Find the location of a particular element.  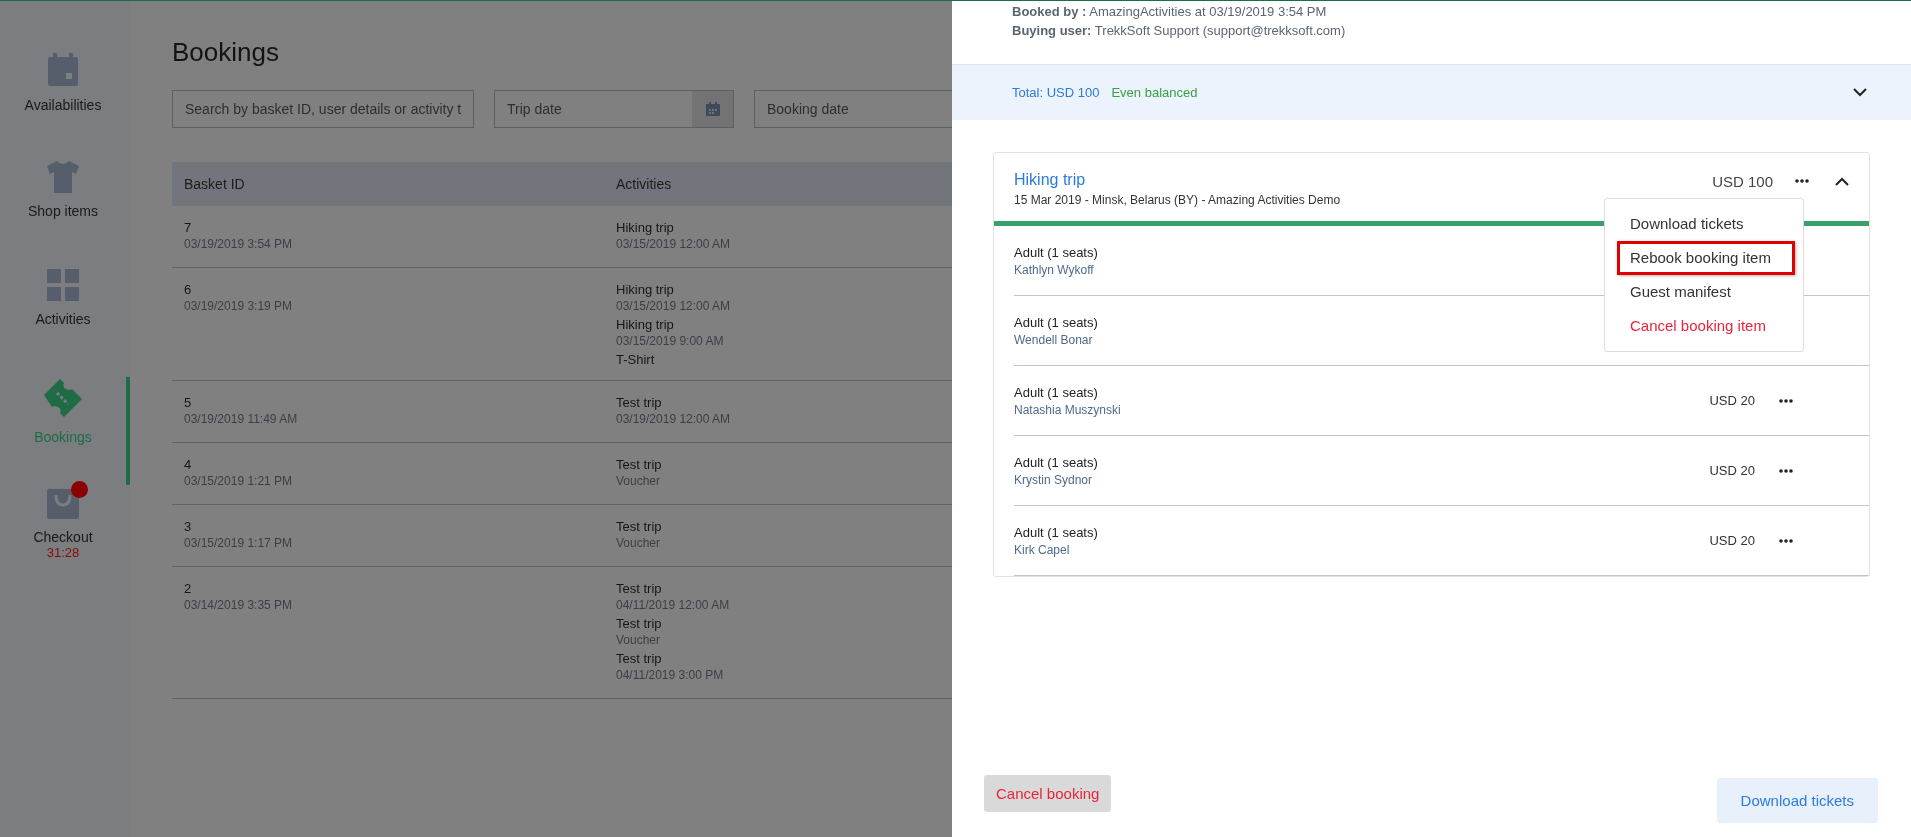

chevron-icon is located at coordinates (1842, 181).